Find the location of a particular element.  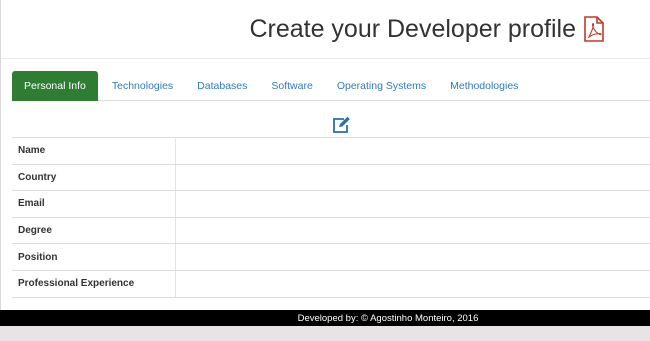

table-row: Name is located at coordinates (331, 151).